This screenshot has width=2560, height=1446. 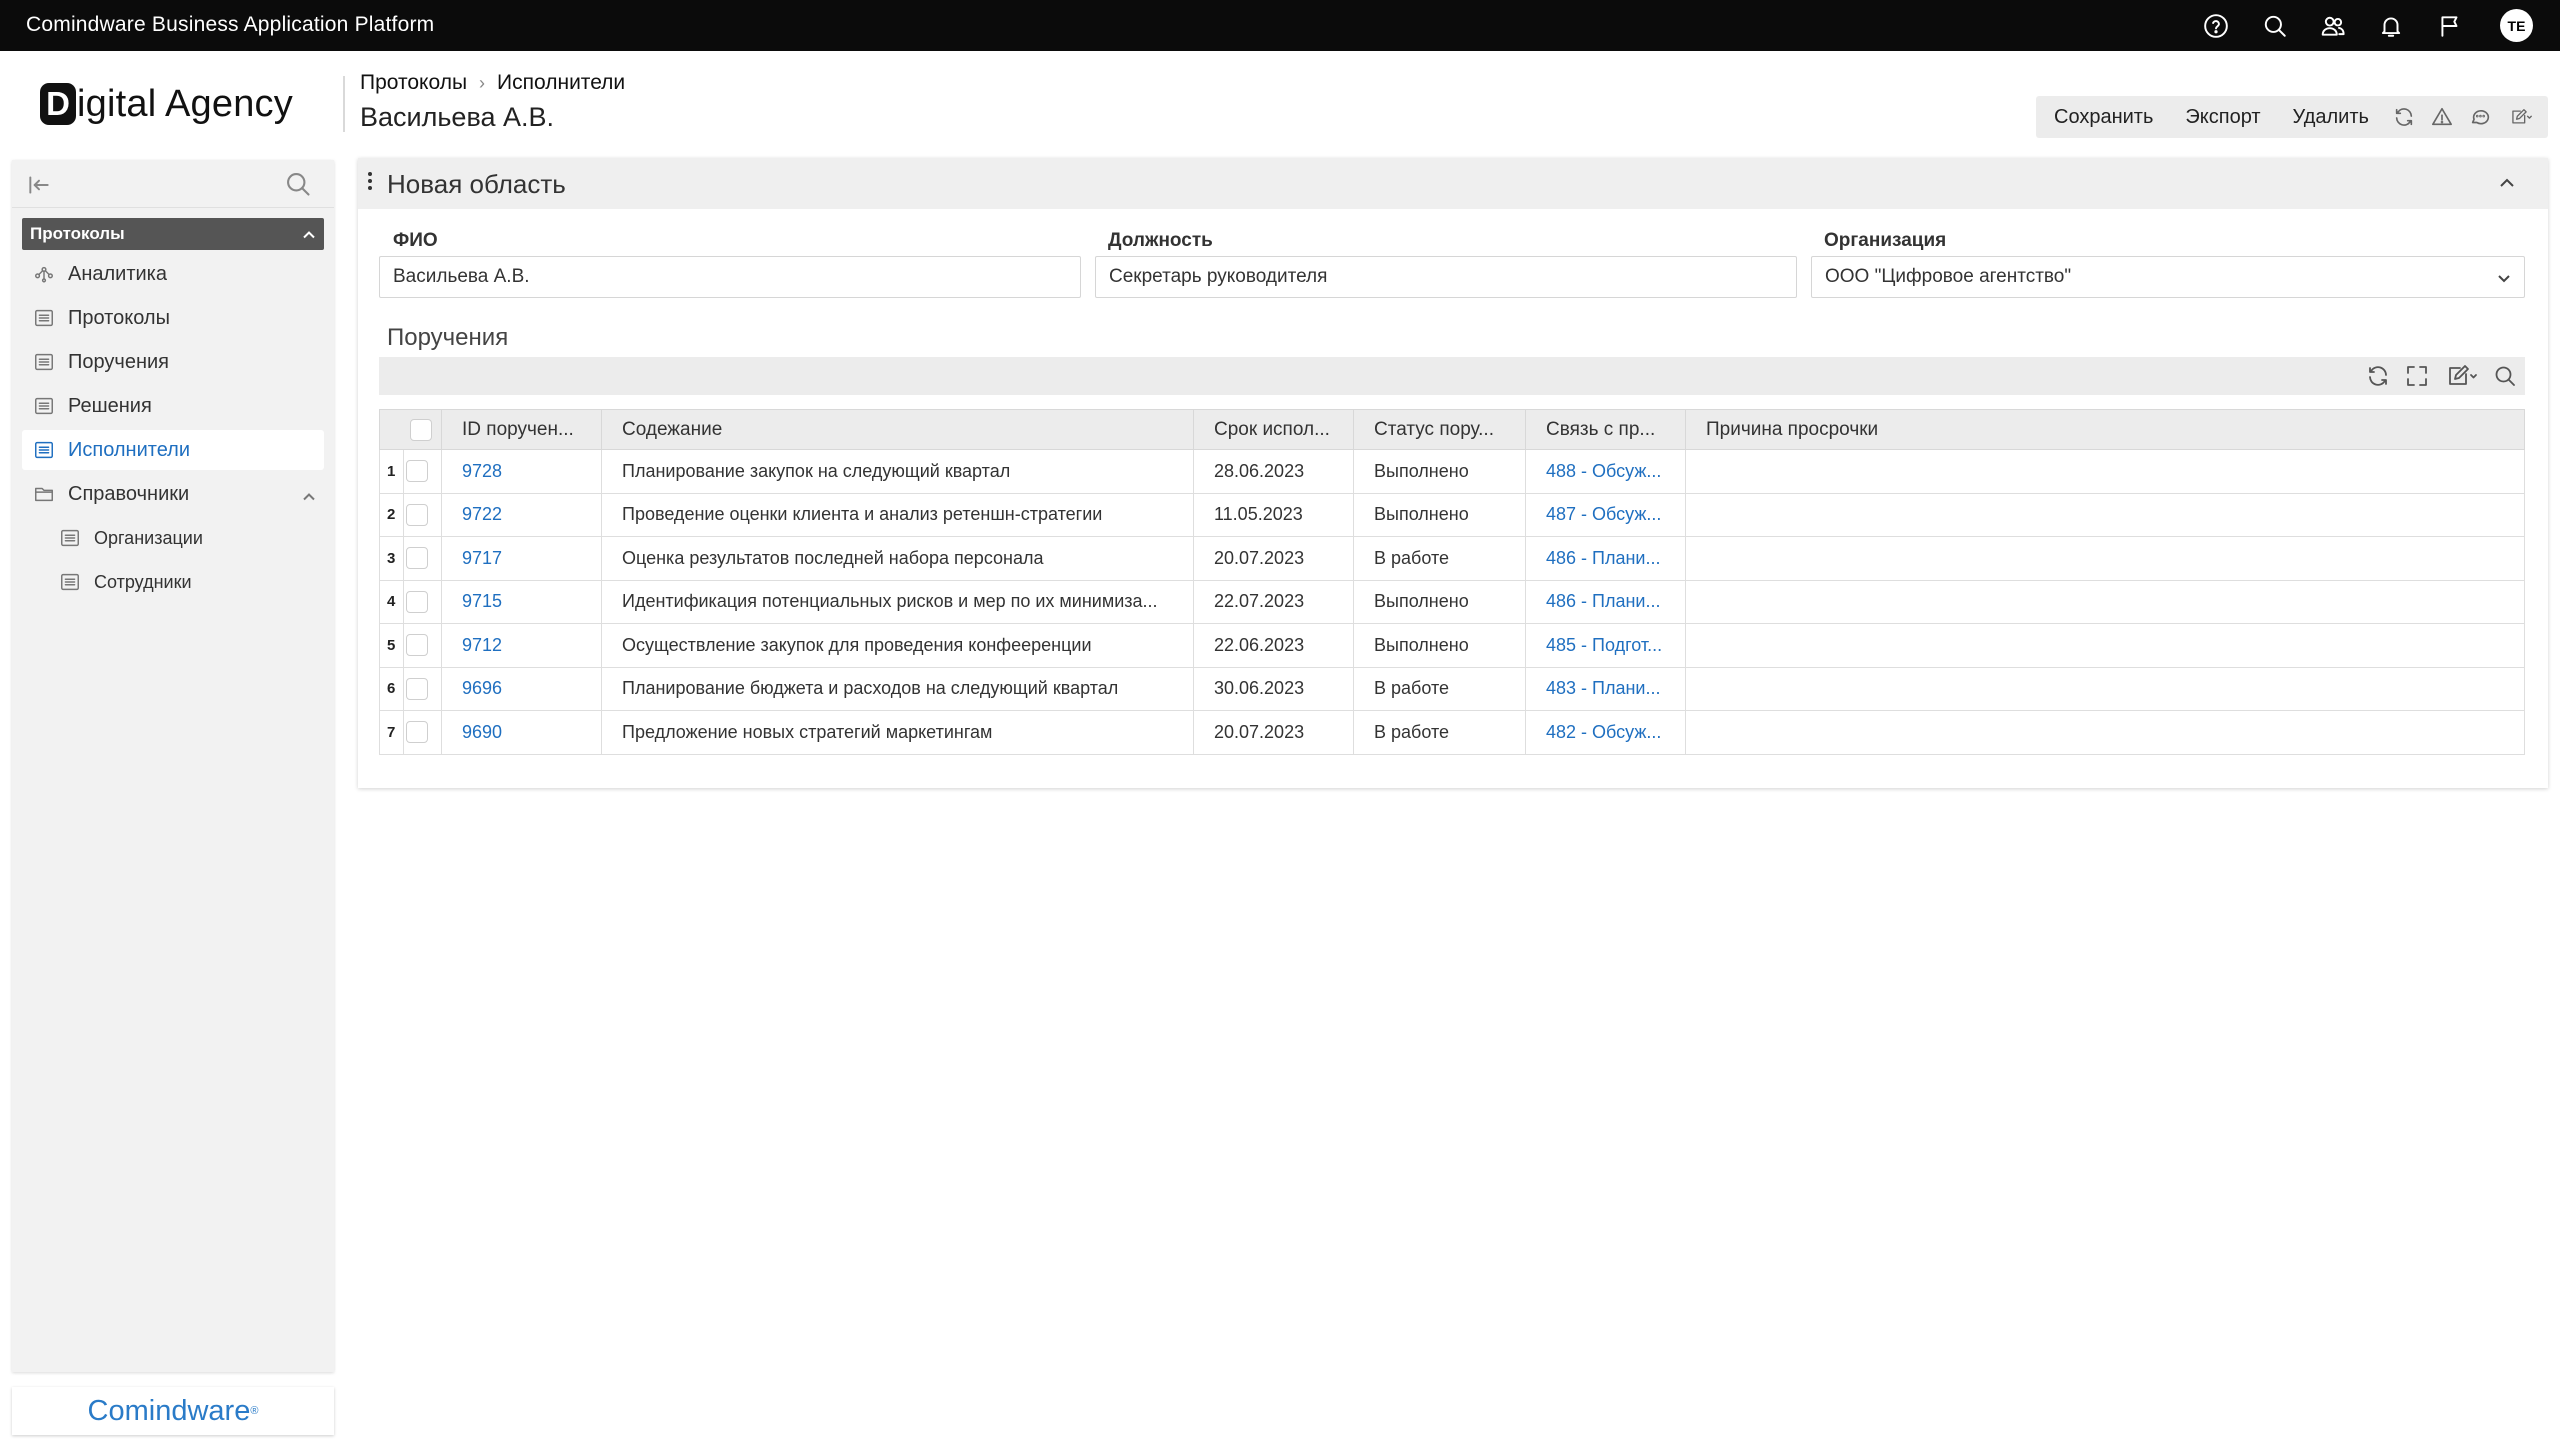 I want to click on sidebar-item-employees: Сотрудники, so click(x=186, y=582).